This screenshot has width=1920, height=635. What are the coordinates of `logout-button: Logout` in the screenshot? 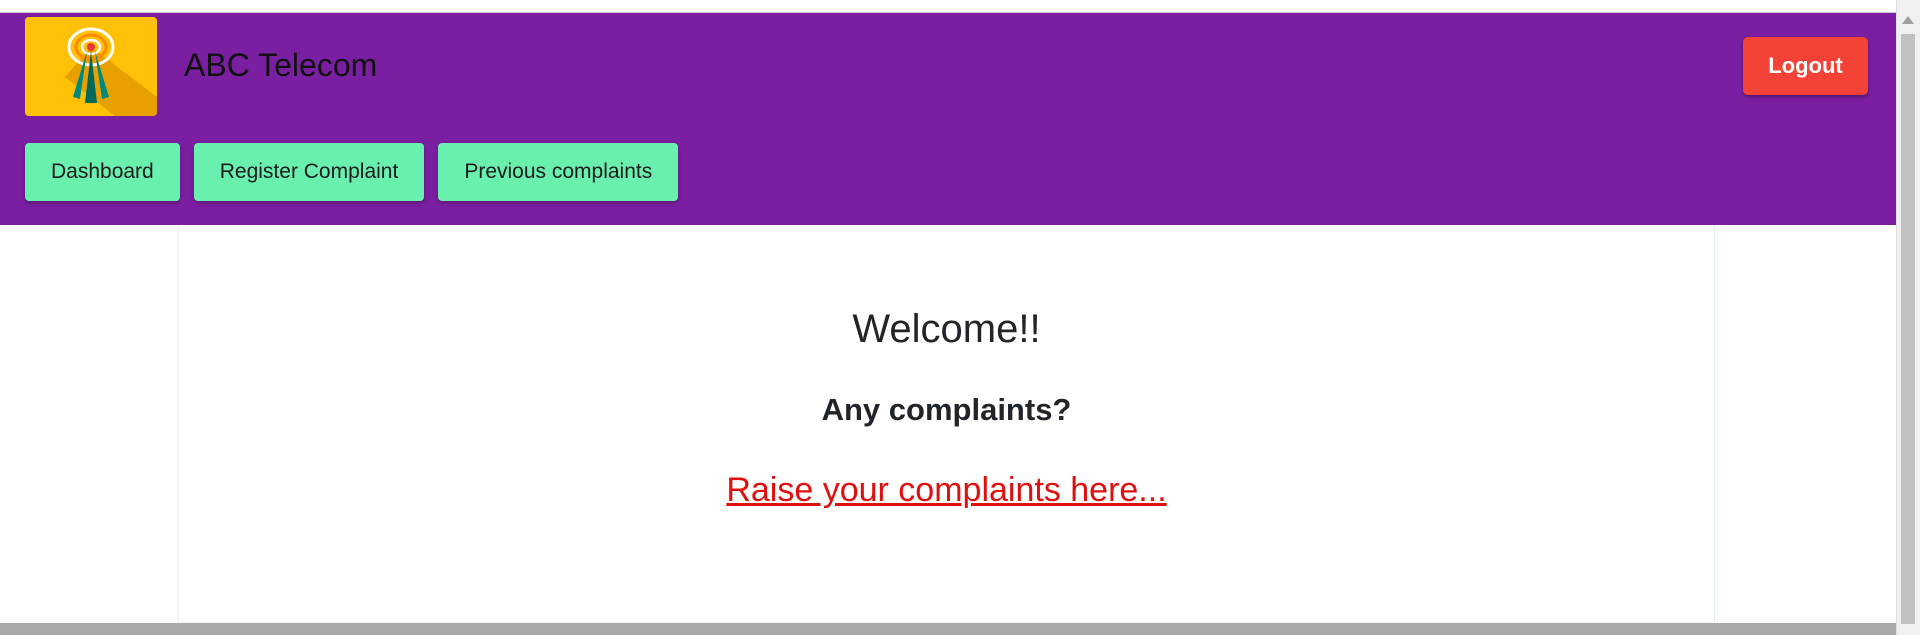 It's located at (1805, 66).